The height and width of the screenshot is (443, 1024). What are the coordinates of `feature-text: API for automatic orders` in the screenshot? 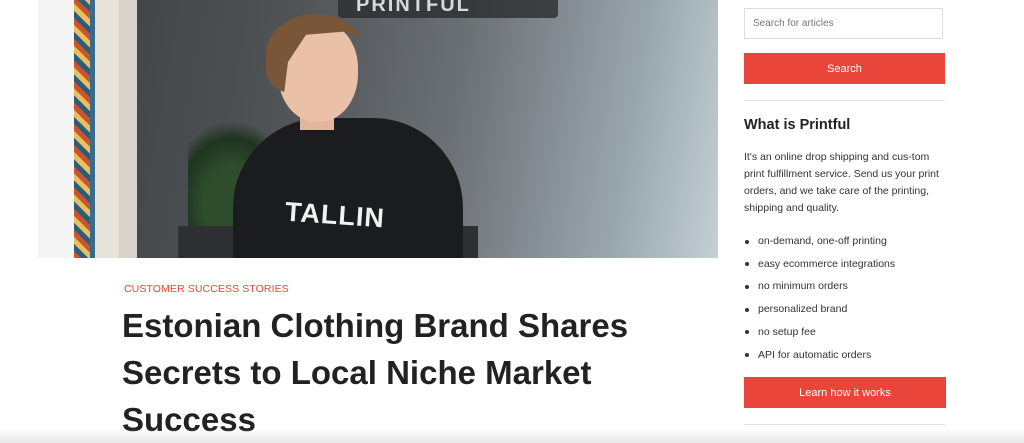 It's located at (815, 354).